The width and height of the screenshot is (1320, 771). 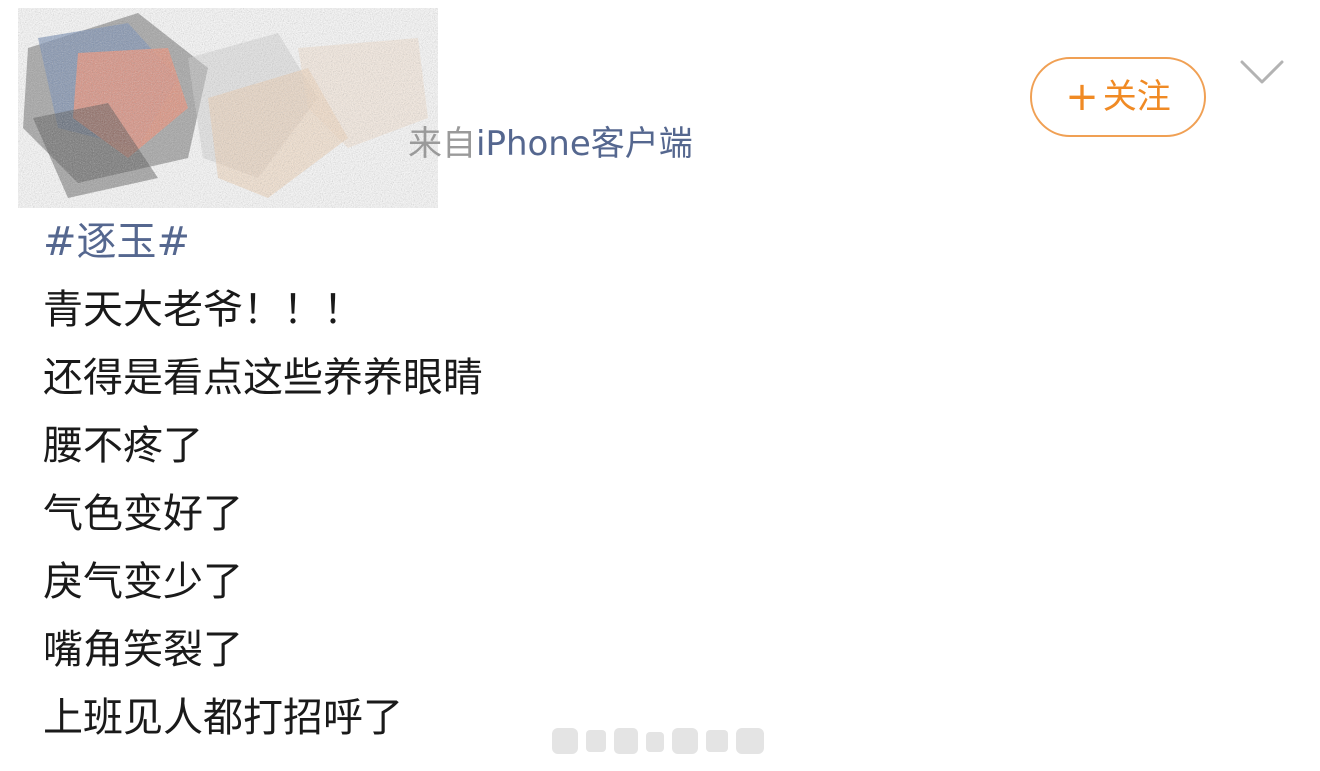 I want to click on plus-icon: +, so click(x=1082, y=97).